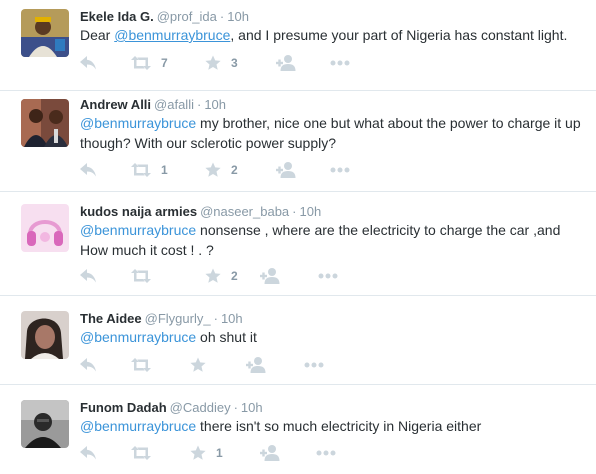  Describe the element at coordinates (117, 16) in the screenshot. I see `user-fullname: Ekele Ida G.` at that location.